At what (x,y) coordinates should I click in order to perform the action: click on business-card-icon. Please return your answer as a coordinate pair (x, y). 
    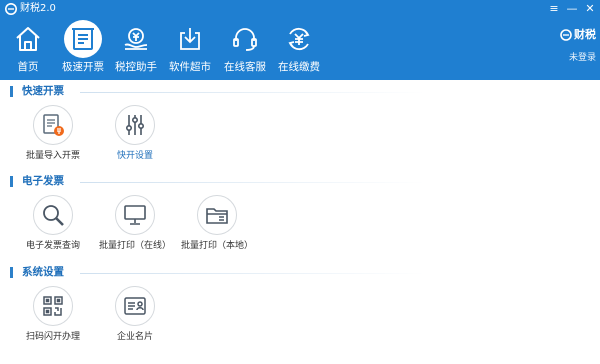
    Looking at the image, I should click on (135, 306).